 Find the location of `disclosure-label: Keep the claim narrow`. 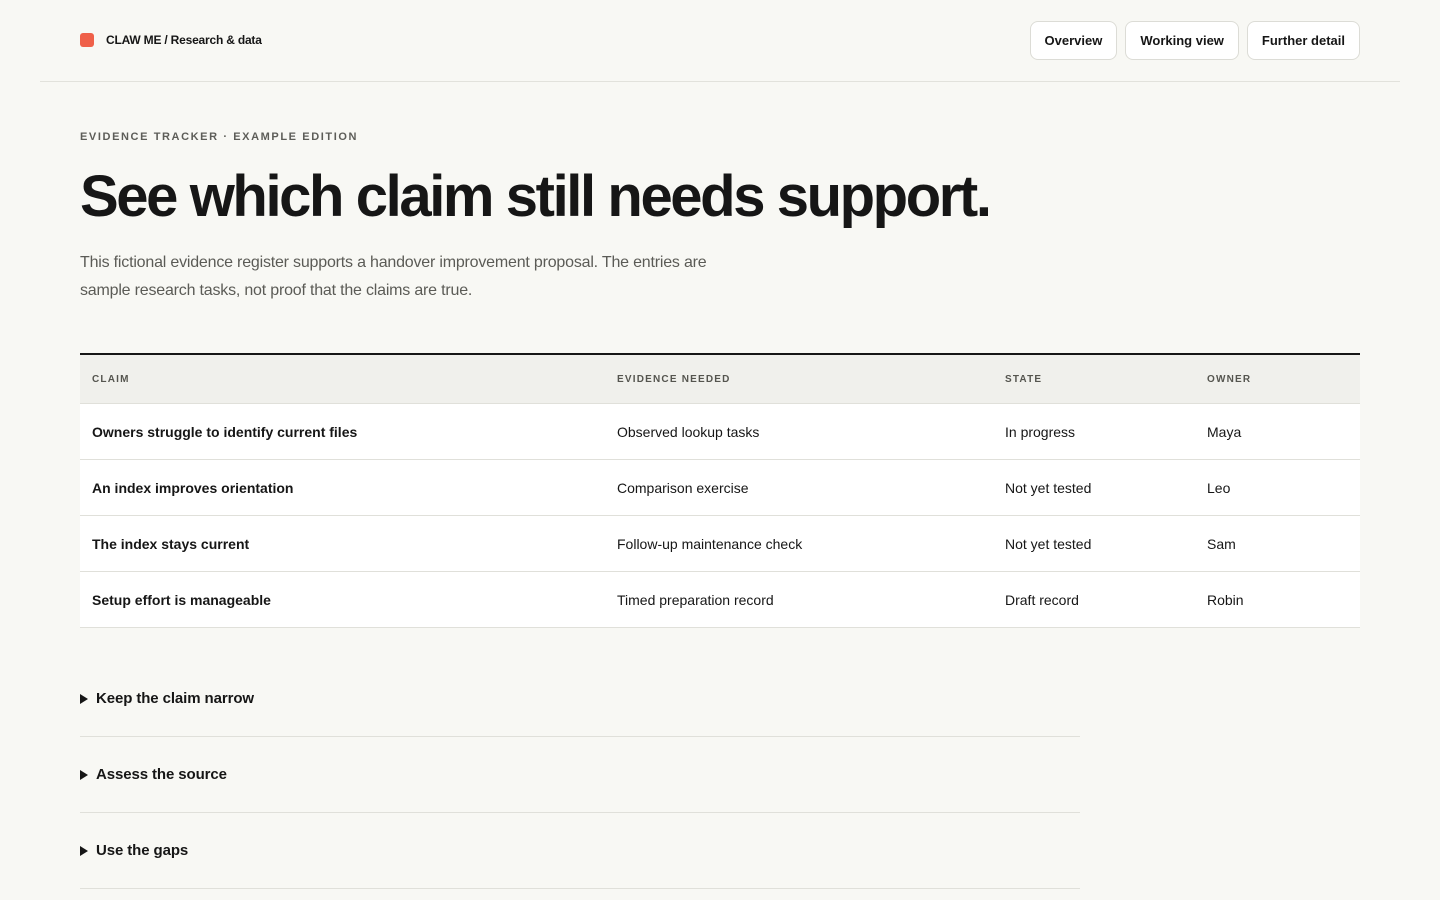

disclosure-label: Keep the claim narrow is located at coordinates (175, 698).